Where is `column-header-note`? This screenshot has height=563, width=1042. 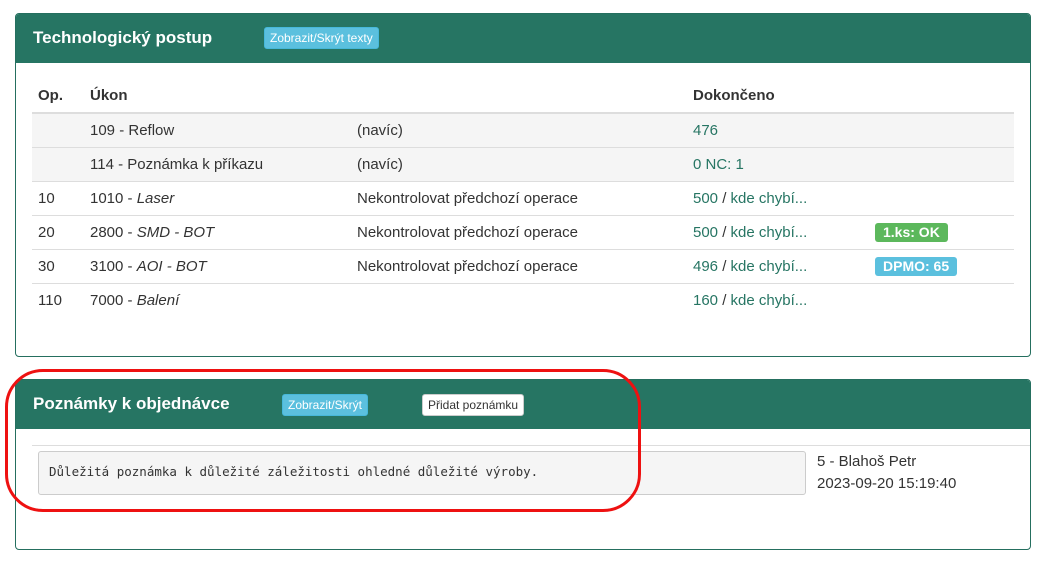
column-header-note is located at coordinates (519, 96).